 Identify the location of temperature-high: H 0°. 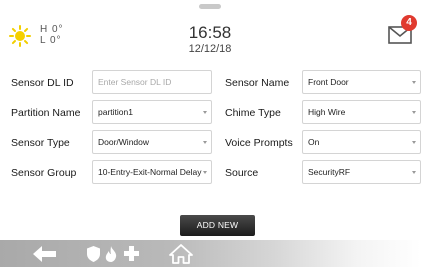
(52, 29).